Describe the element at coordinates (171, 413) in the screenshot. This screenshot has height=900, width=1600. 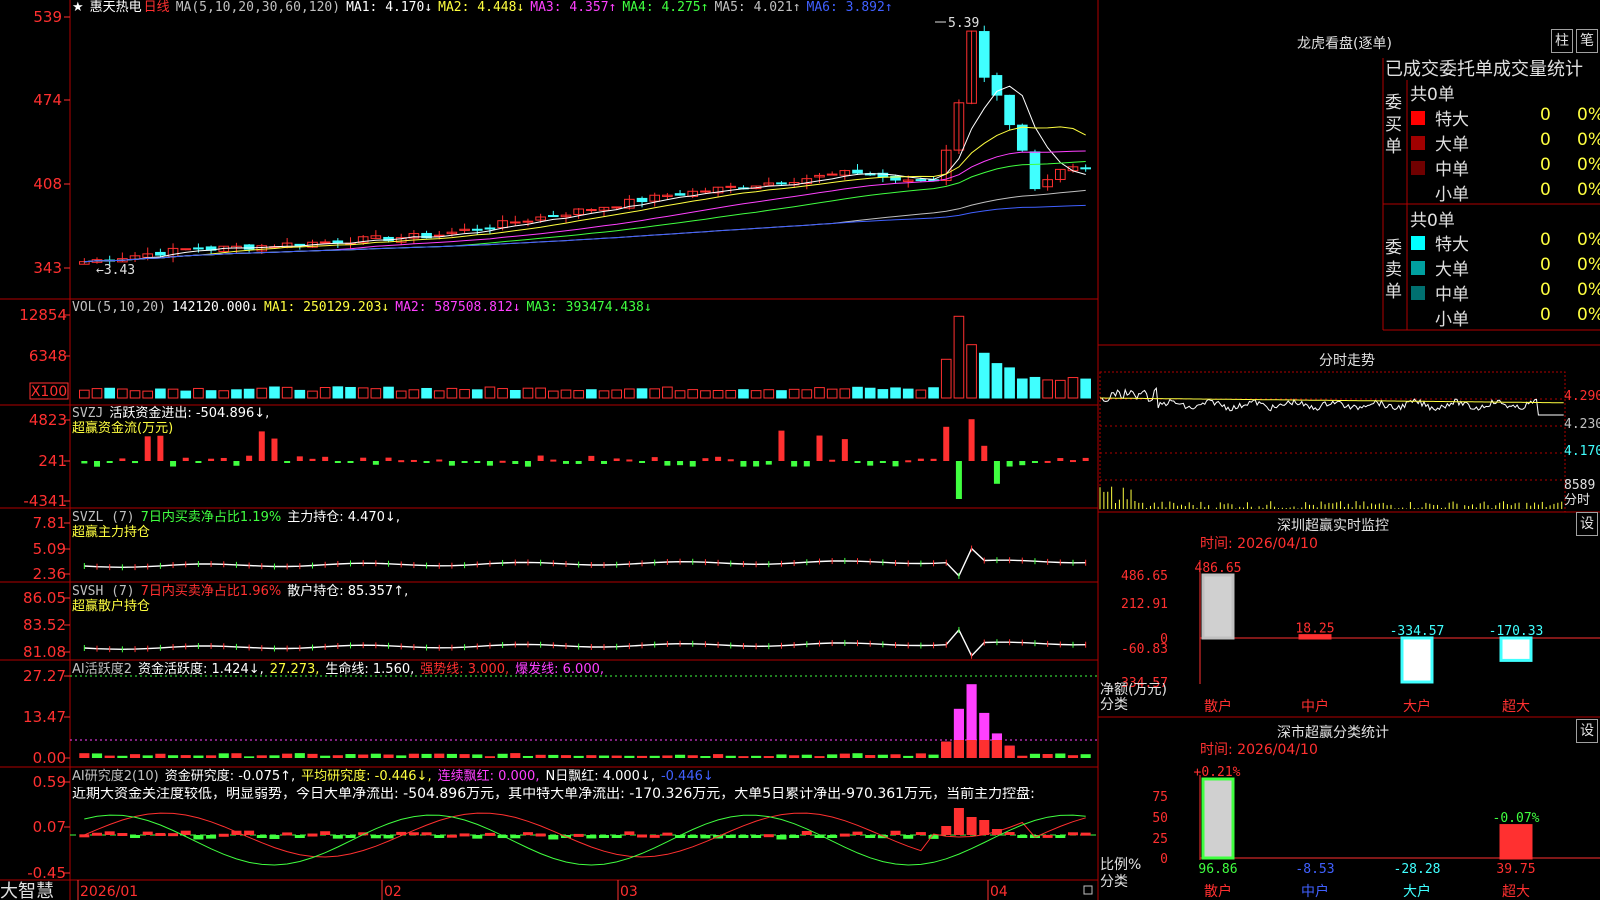
I see `svzj-header: SVZJ 活跃资金进出: -504.896↓,` at that location.